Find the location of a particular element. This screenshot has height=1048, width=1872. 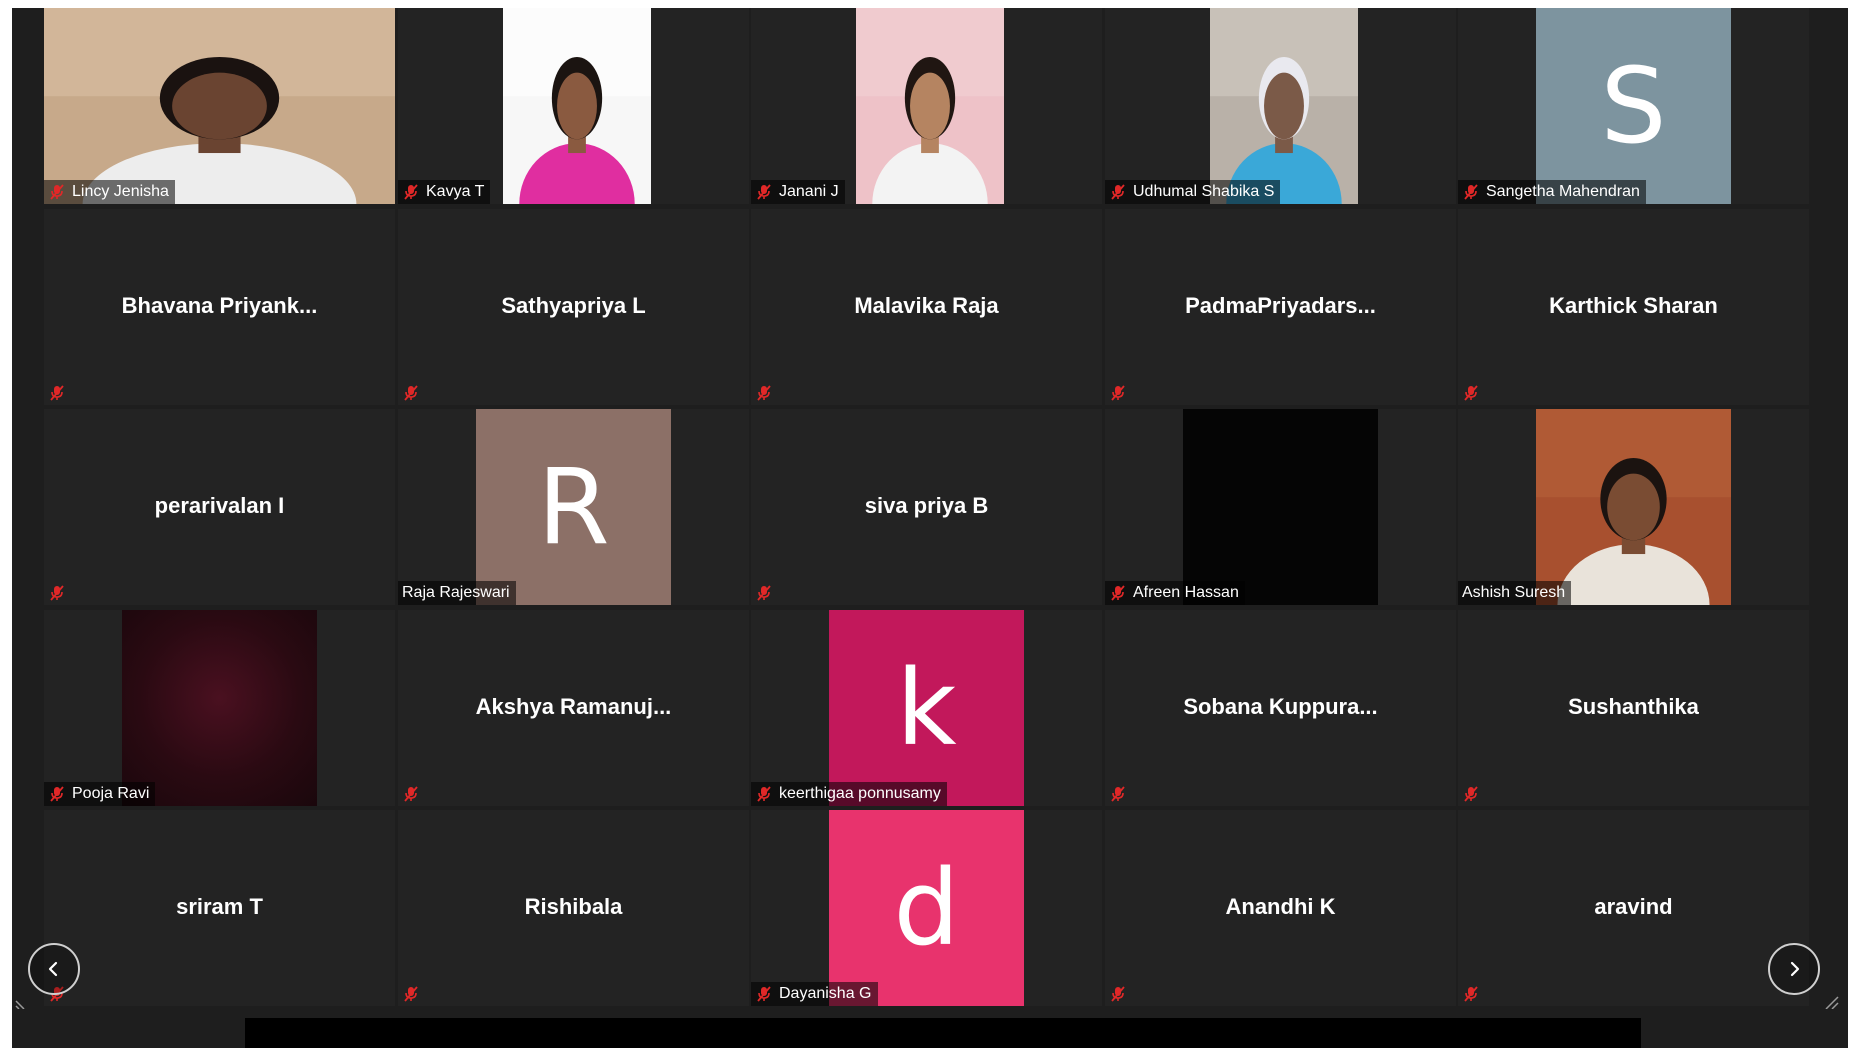

participant-name: keerthigaa ponnusamy is located at coordinates (860, 793).